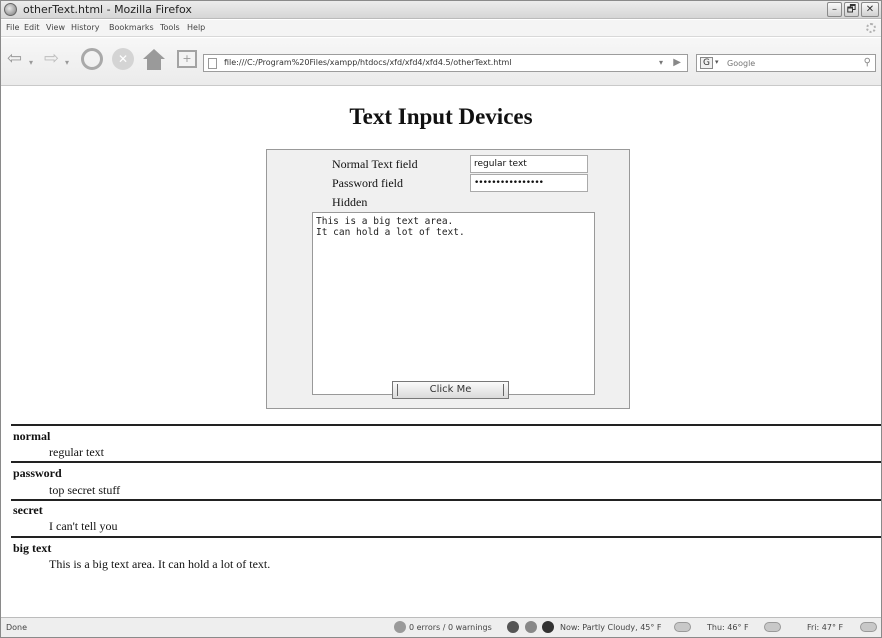 Image resolution: width=882 pixels, height=638 pixels. I want to click on new-tab-icon: +, so click(187, 59).